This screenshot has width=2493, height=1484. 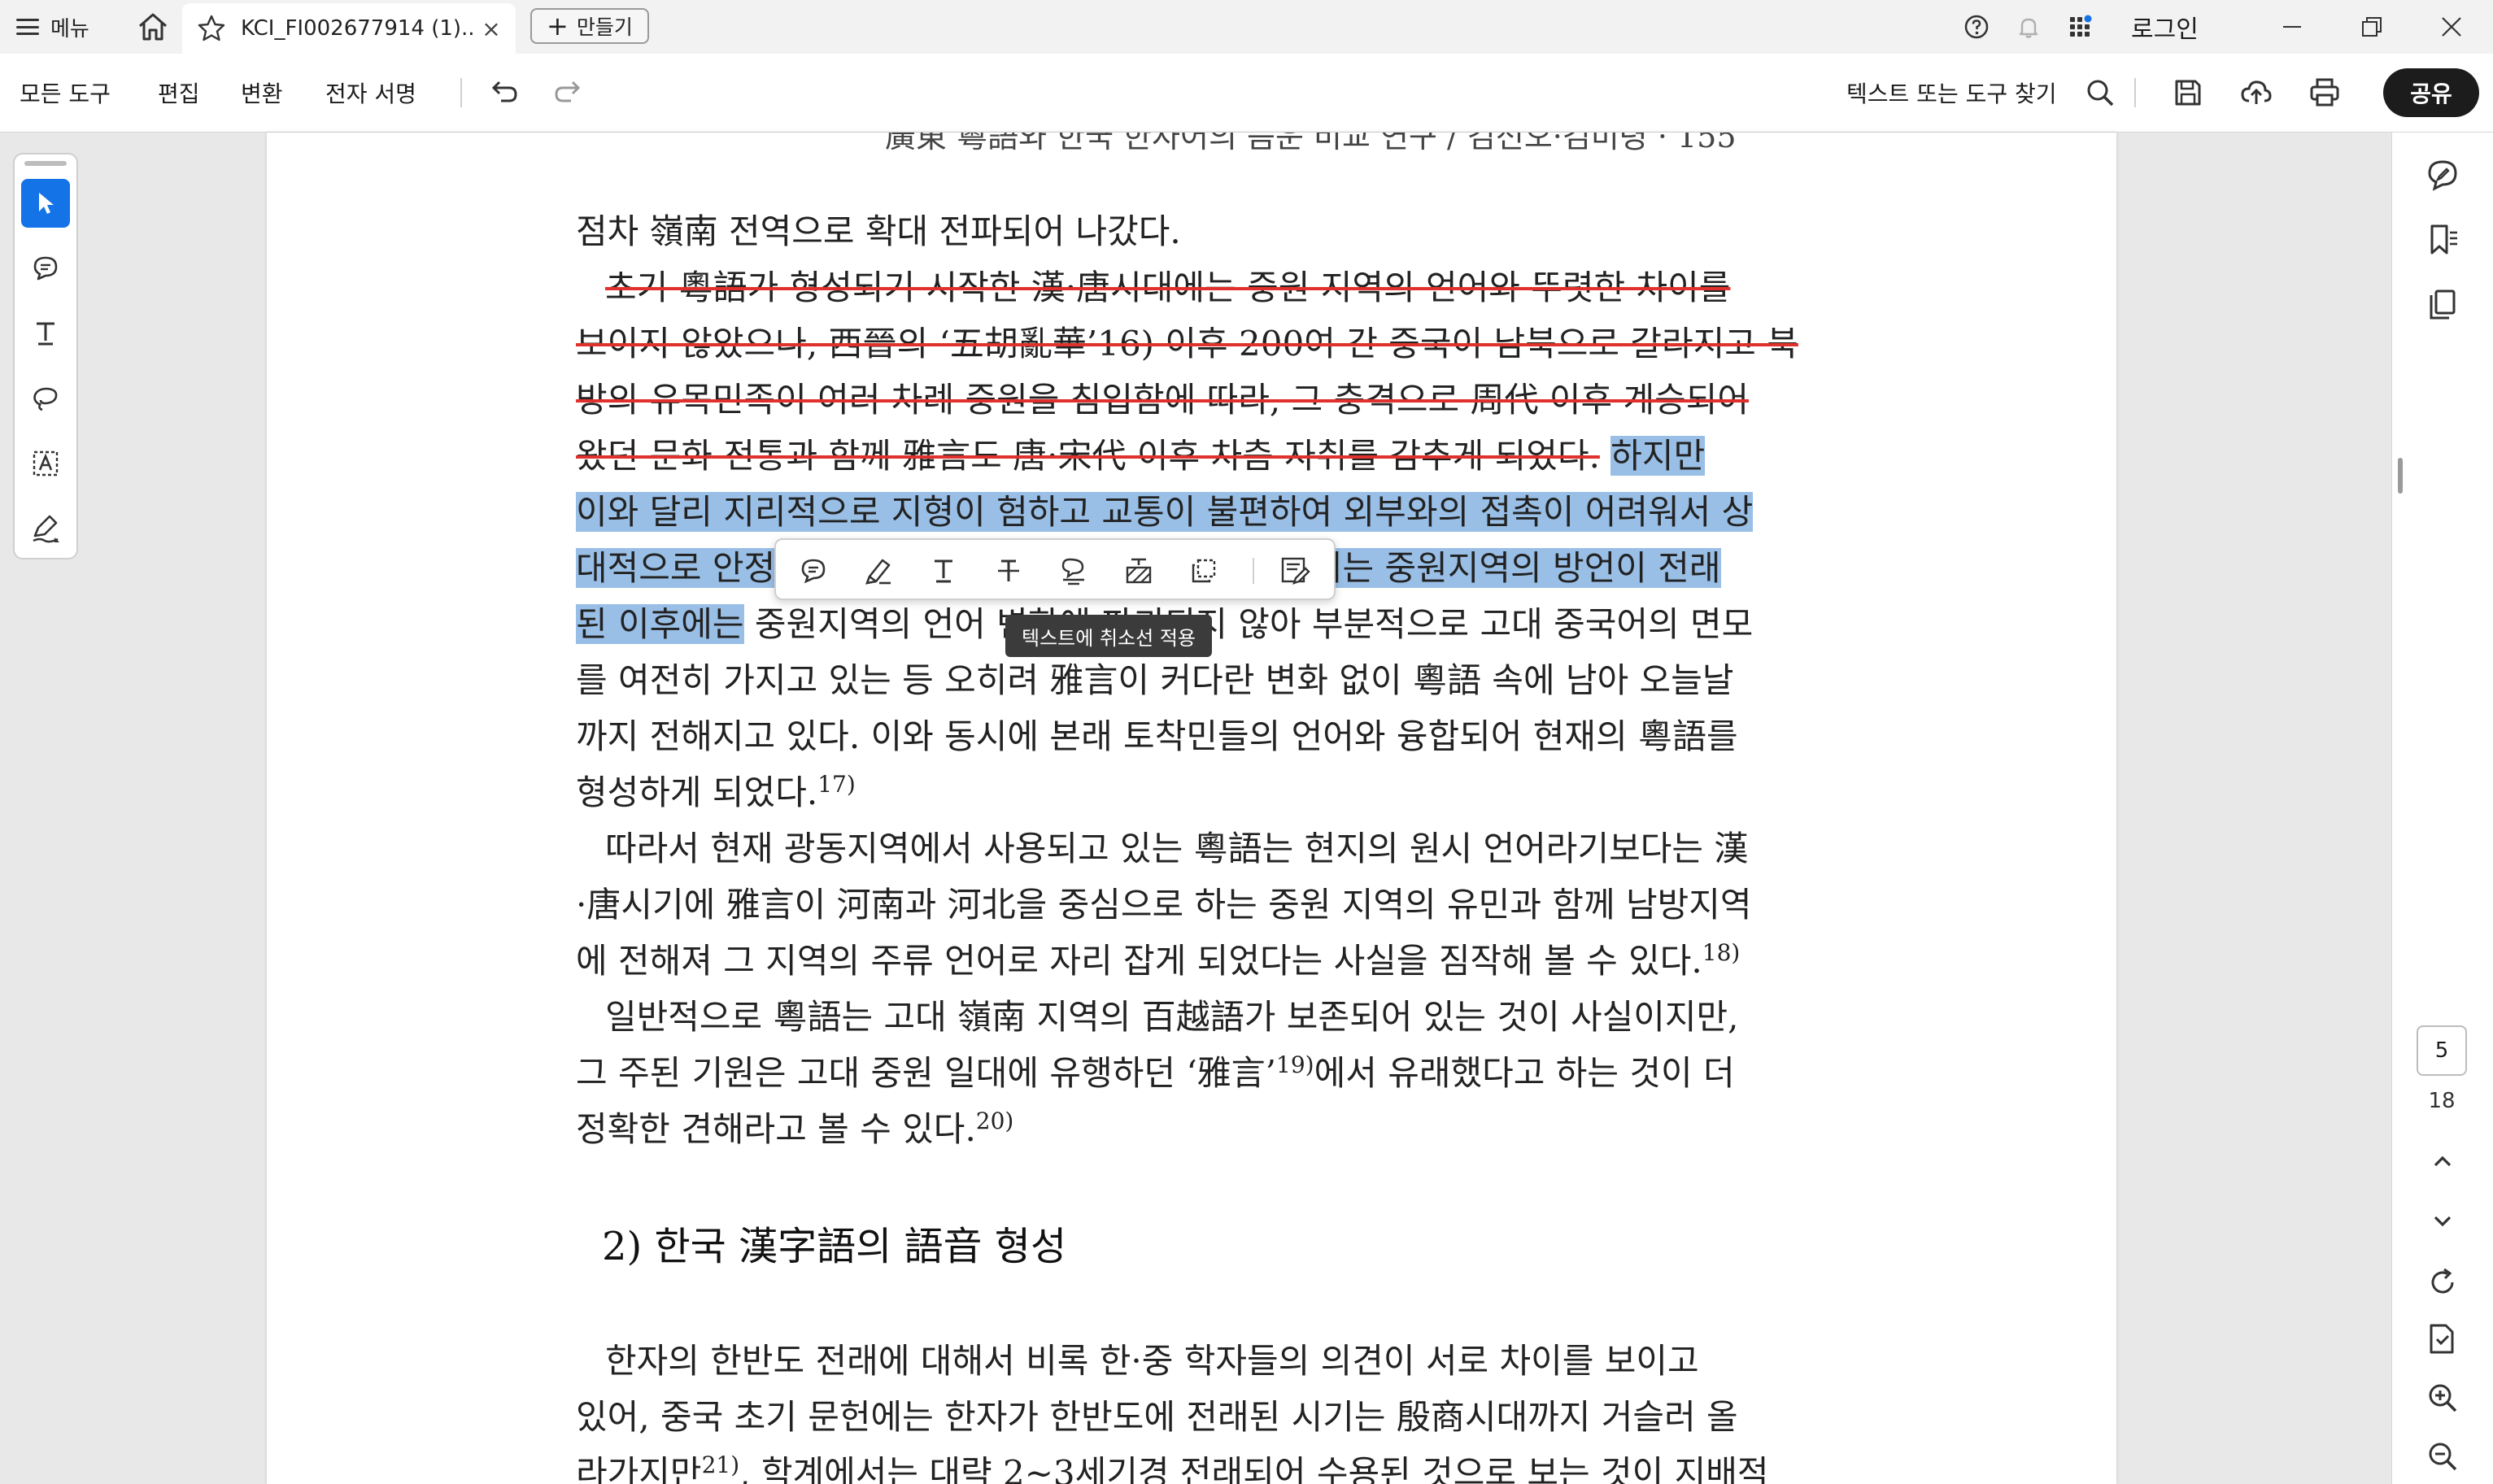 I want to click on bell-icon, so click(x=2029, y=27).